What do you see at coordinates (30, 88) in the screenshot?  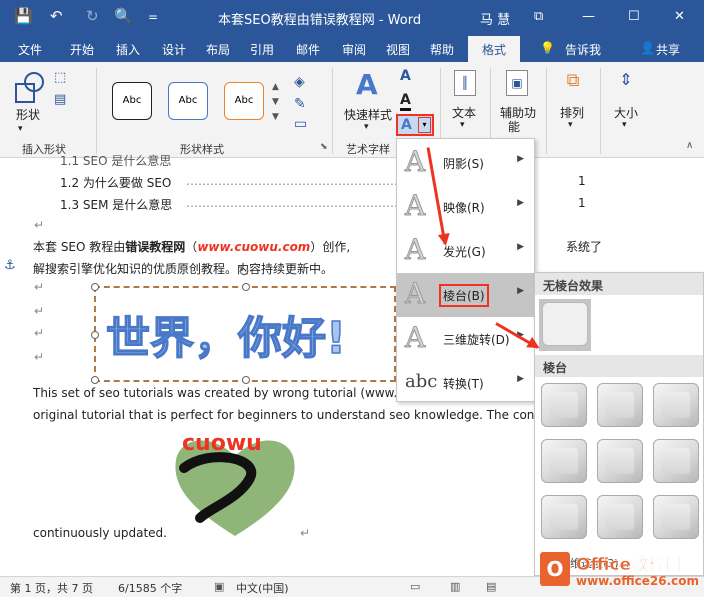 I see `shapes-icon` at bounding box center [30, 88].